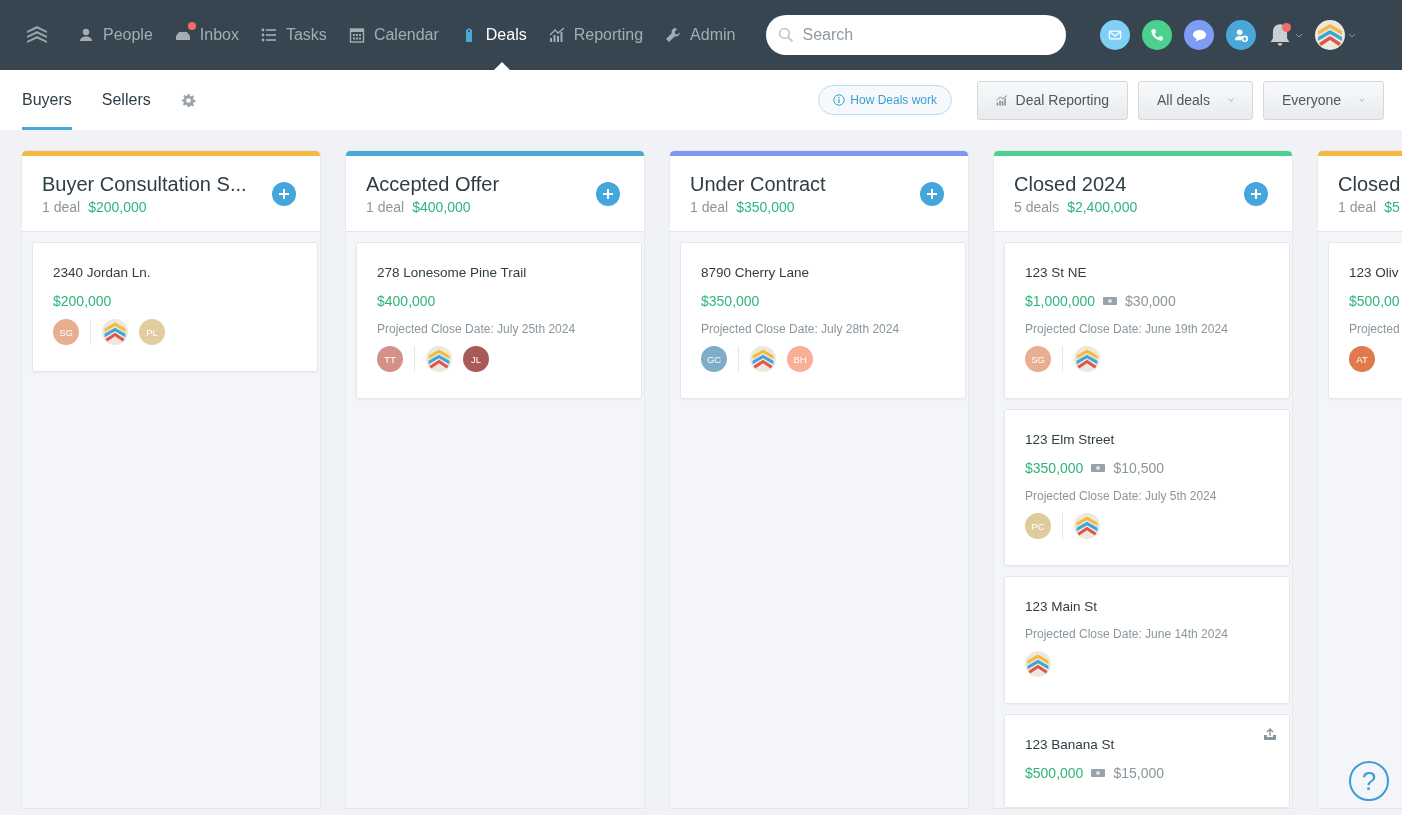 The image size is (1402, 815). What do you see at coordinates (1374, 272) in the screenshot?
I see `deal-address: 123 Oliv` at bounding box center [1374, 272].